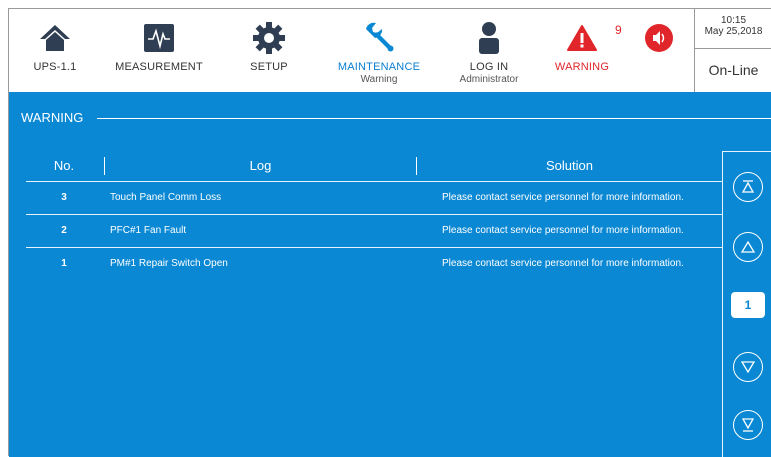 Image resolution: width=771 pixels, height=457 pixels. What do you see at coordinates (55, 38) in the screenshot?
I see `home-icon` at bounding box center [55, 38].